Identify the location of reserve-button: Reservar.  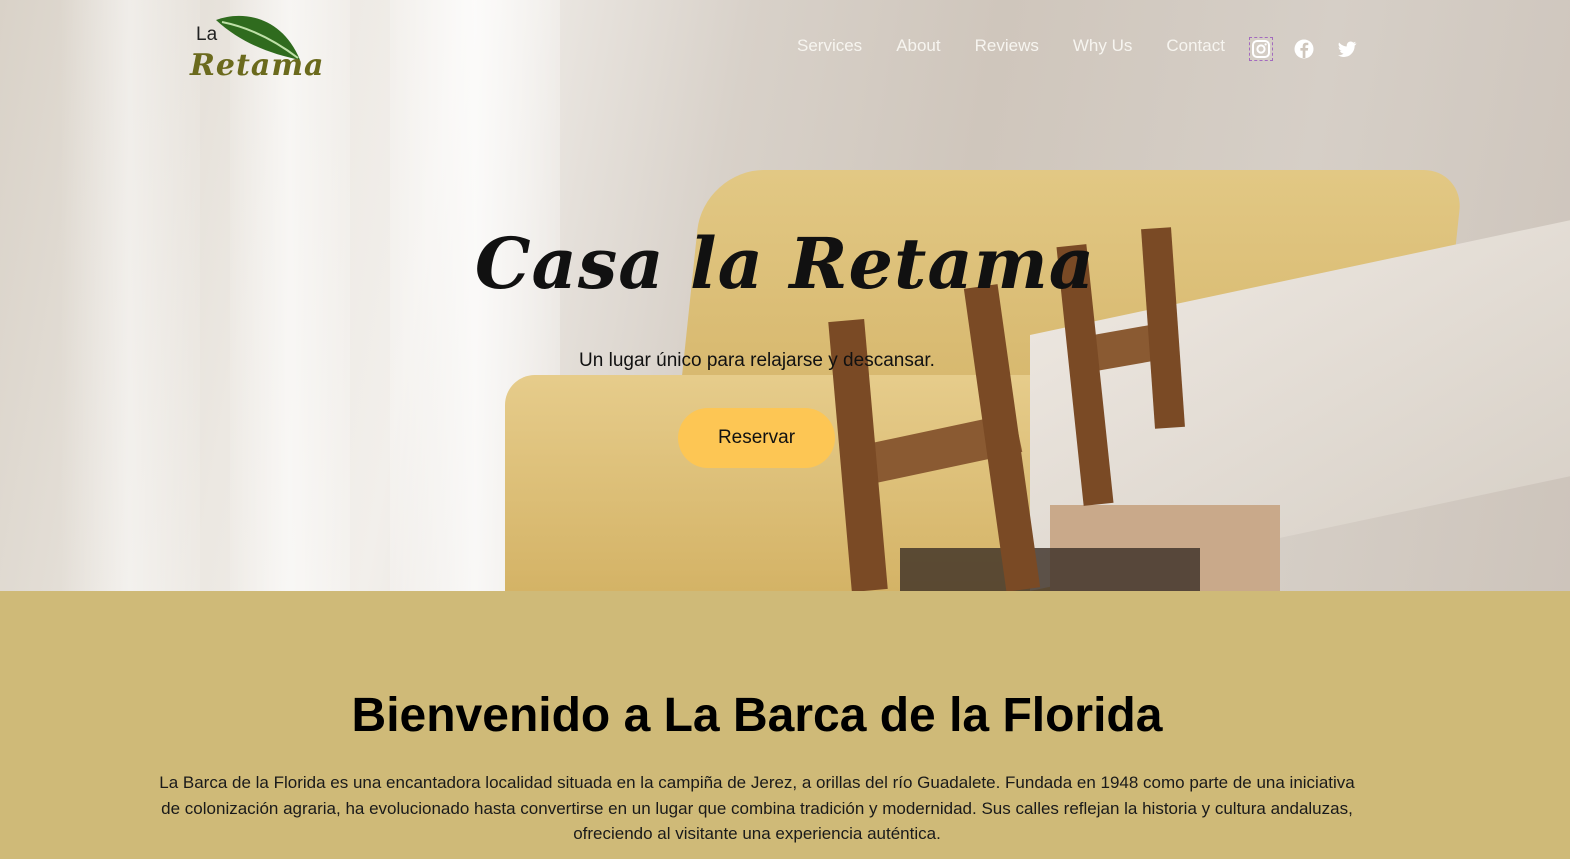
(756, 438).